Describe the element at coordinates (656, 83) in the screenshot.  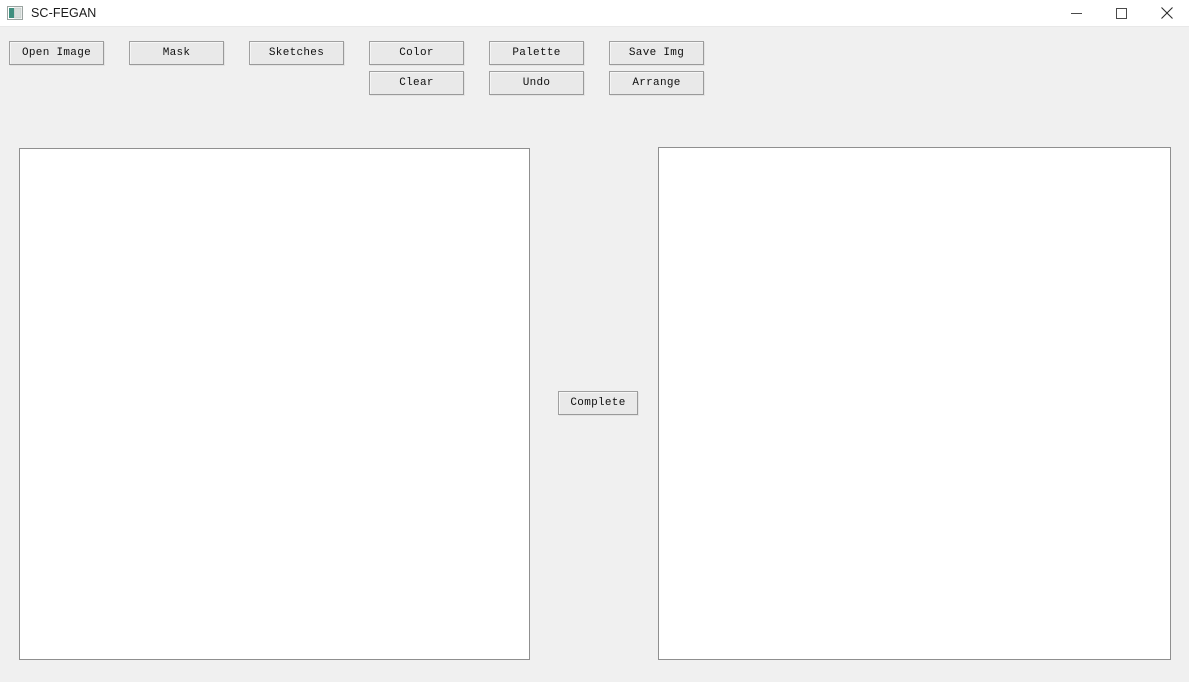
I see `arrange-button: Arrange` at that location.